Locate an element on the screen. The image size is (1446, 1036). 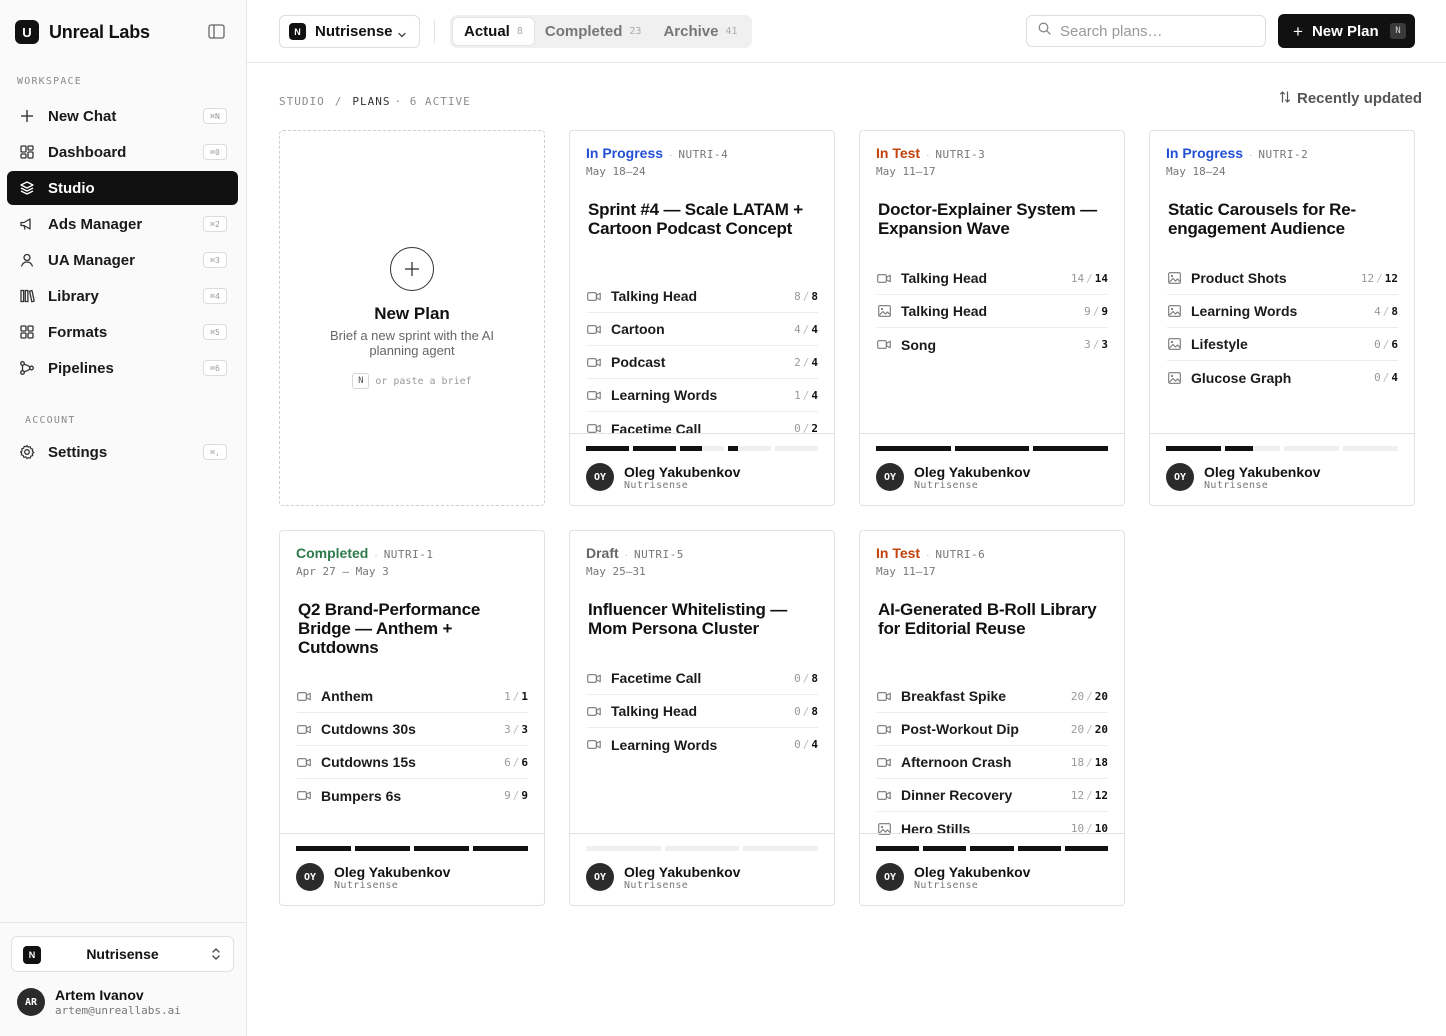
tab-completed: Completed 23 is located at coordinates (593, 31).